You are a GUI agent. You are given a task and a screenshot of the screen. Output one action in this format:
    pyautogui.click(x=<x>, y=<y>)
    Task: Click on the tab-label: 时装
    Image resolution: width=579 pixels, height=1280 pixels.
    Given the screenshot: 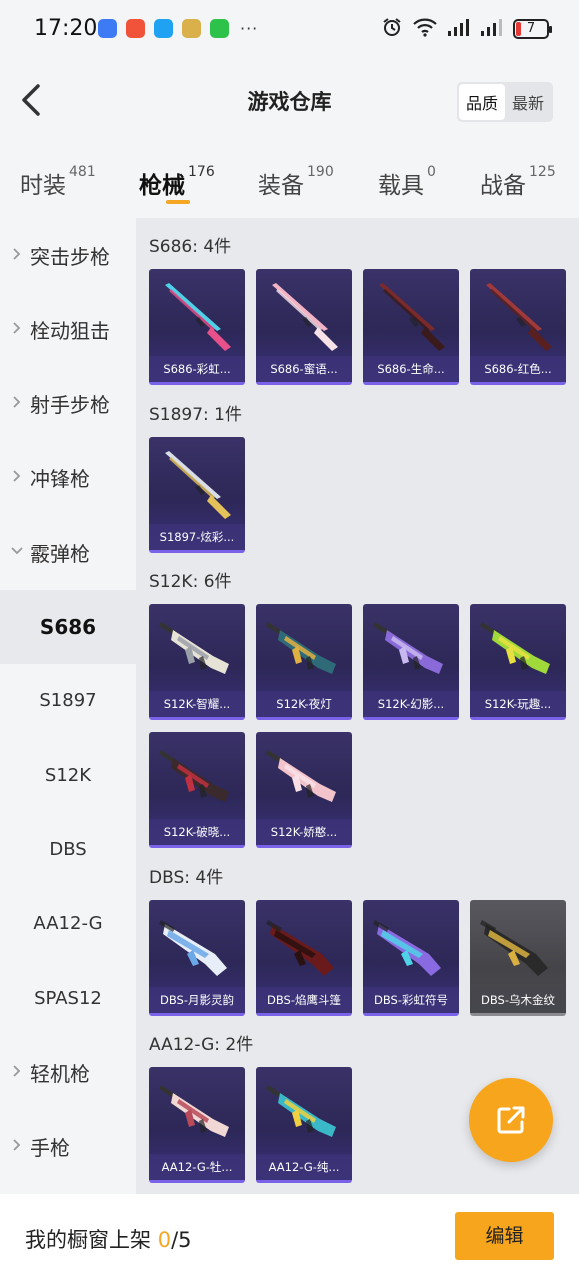 What is the action you would take?
    pyautogui.click(x=43, y=186)
    